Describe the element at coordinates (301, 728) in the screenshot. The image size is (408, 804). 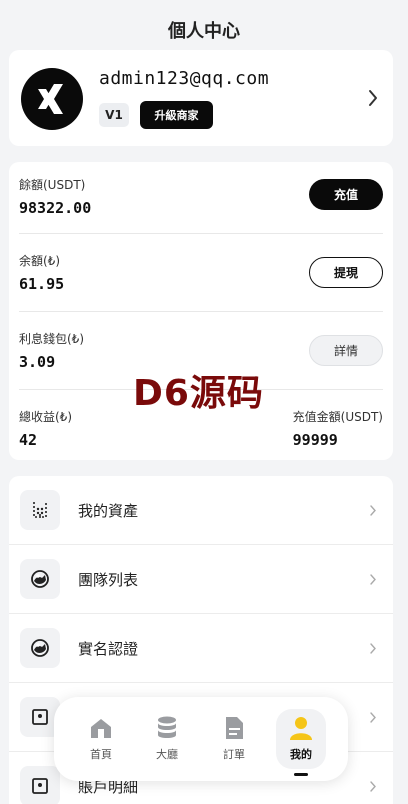
I see `user-icon` at that location.